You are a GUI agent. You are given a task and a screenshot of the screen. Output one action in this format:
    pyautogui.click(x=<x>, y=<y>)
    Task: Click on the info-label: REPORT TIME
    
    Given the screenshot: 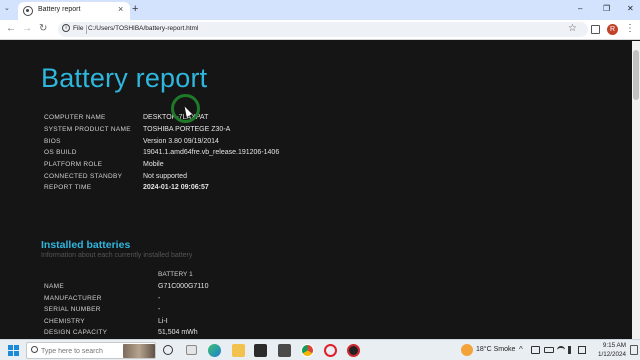 What is the action you would take?
    pyautogui.click(x=68, y=187)
    